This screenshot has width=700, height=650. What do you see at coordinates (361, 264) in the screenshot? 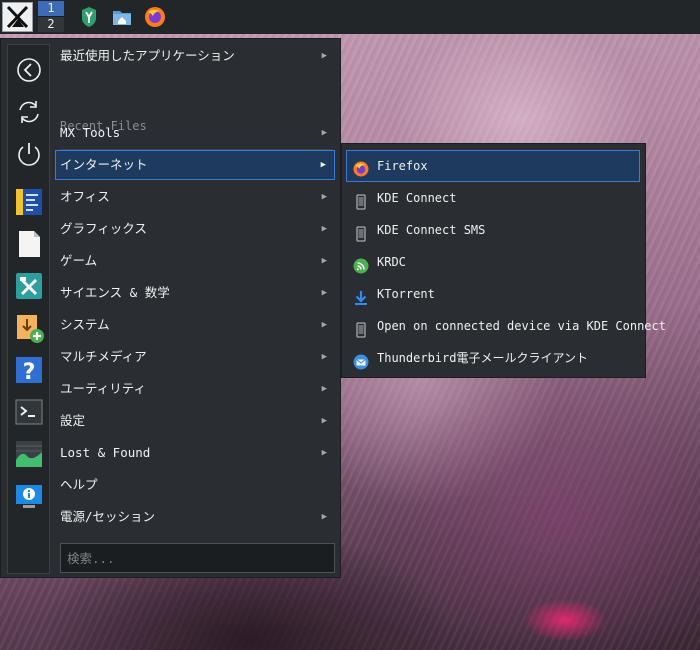
I see `krdc-icon` at bounding box center [361, 264].